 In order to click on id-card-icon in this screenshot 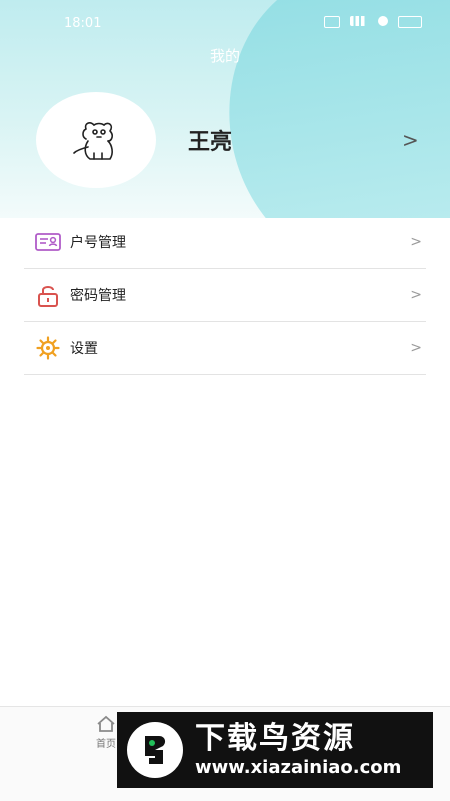, I will do `click(48, 242)`.